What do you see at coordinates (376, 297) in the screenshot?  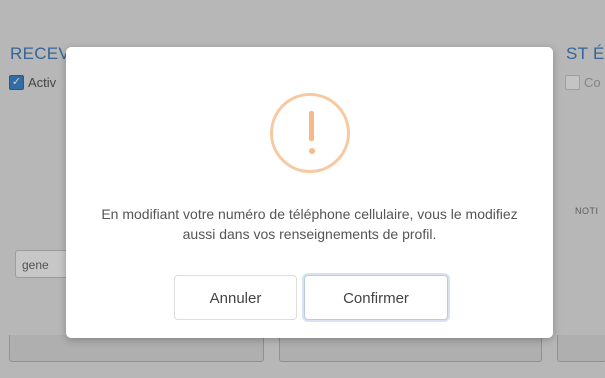 I see `confirm-button: Confirmer` at bounding box center [376, 297].